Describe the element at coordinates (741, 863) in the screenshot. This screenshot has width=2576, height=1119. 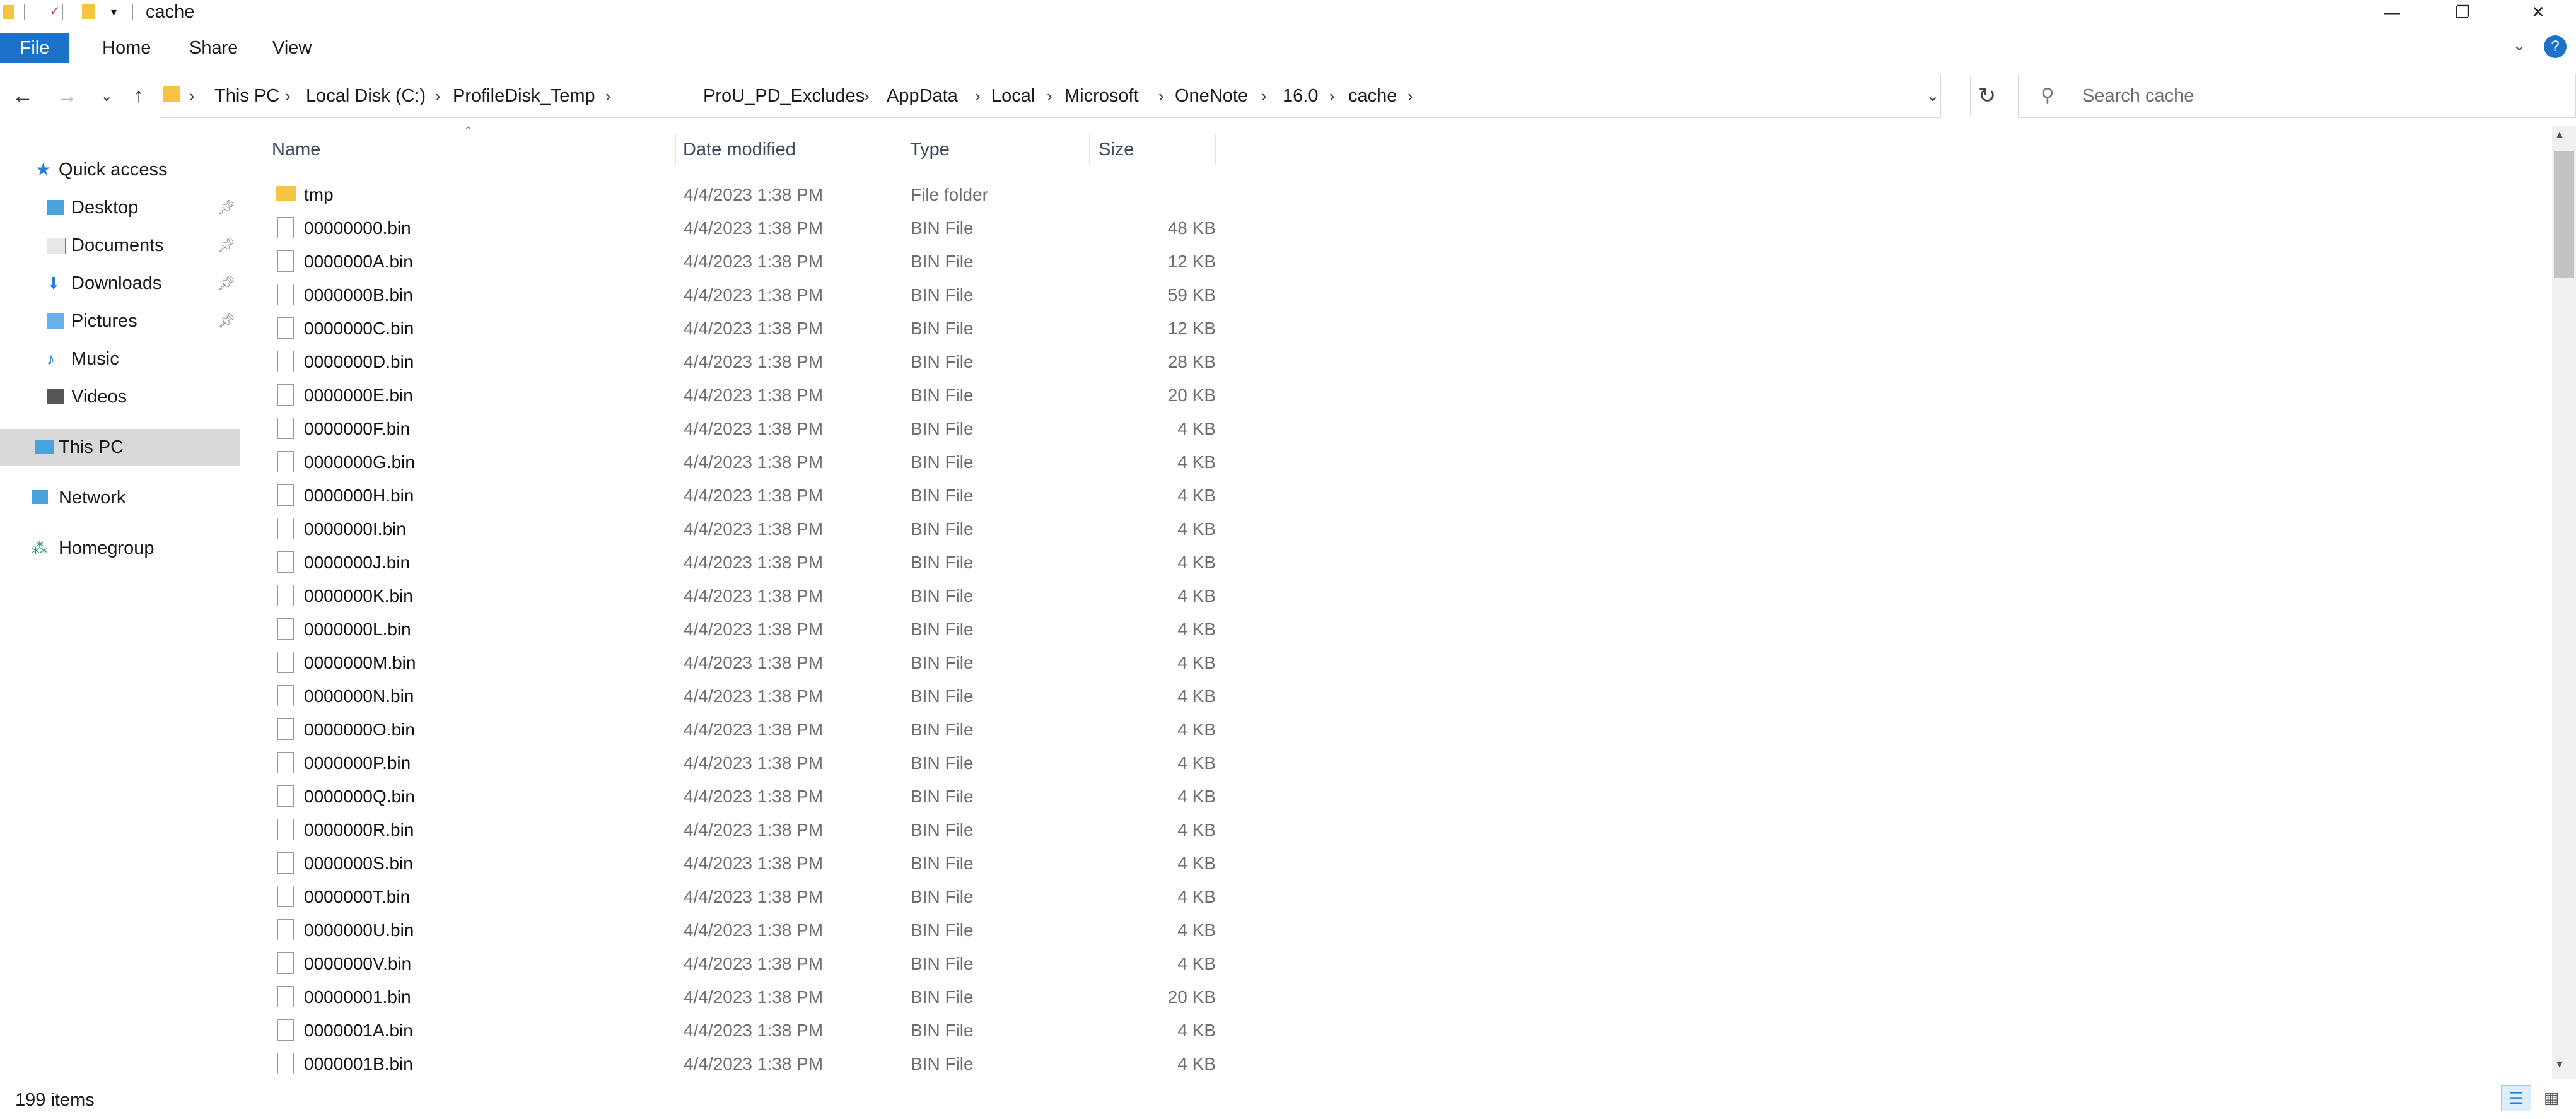
I see `file-row: 0000000S.bin 4/4/2023 1:38 PM BIN File 4 KB` at that location.